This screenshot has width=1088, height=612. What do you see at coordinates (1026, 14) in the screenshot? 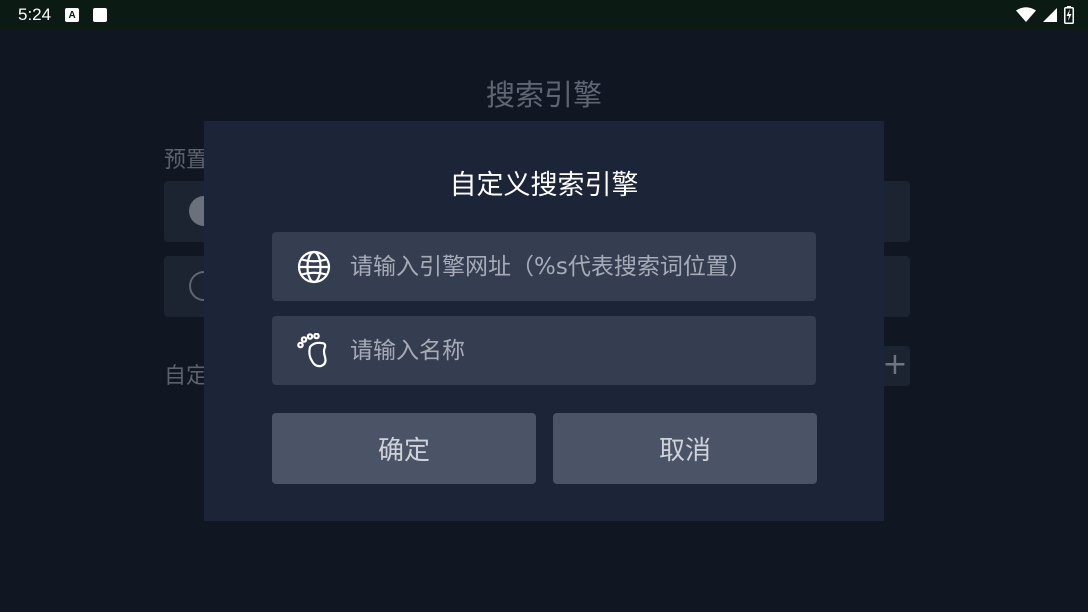
I see `wifi-icon` at bounding box center [1026, 14].